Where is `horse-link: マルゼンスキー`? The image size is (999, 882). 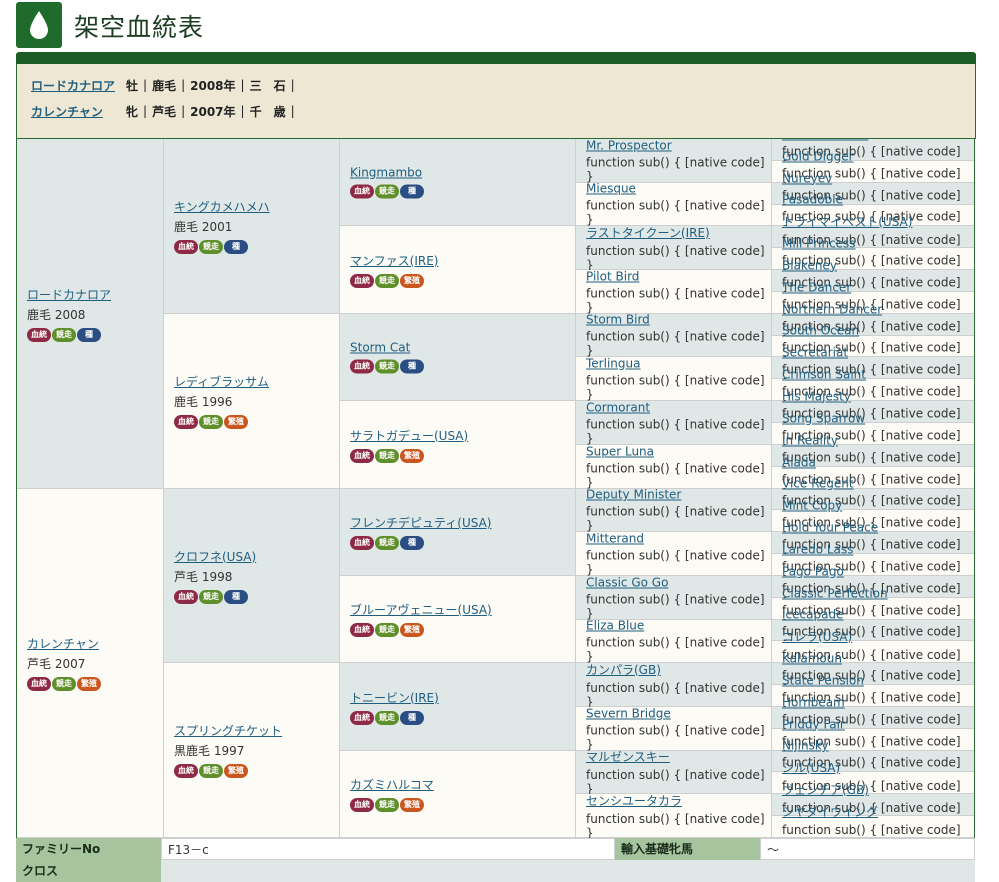 horse-link: マルゼンスキー is located at coordinates (628, 756).